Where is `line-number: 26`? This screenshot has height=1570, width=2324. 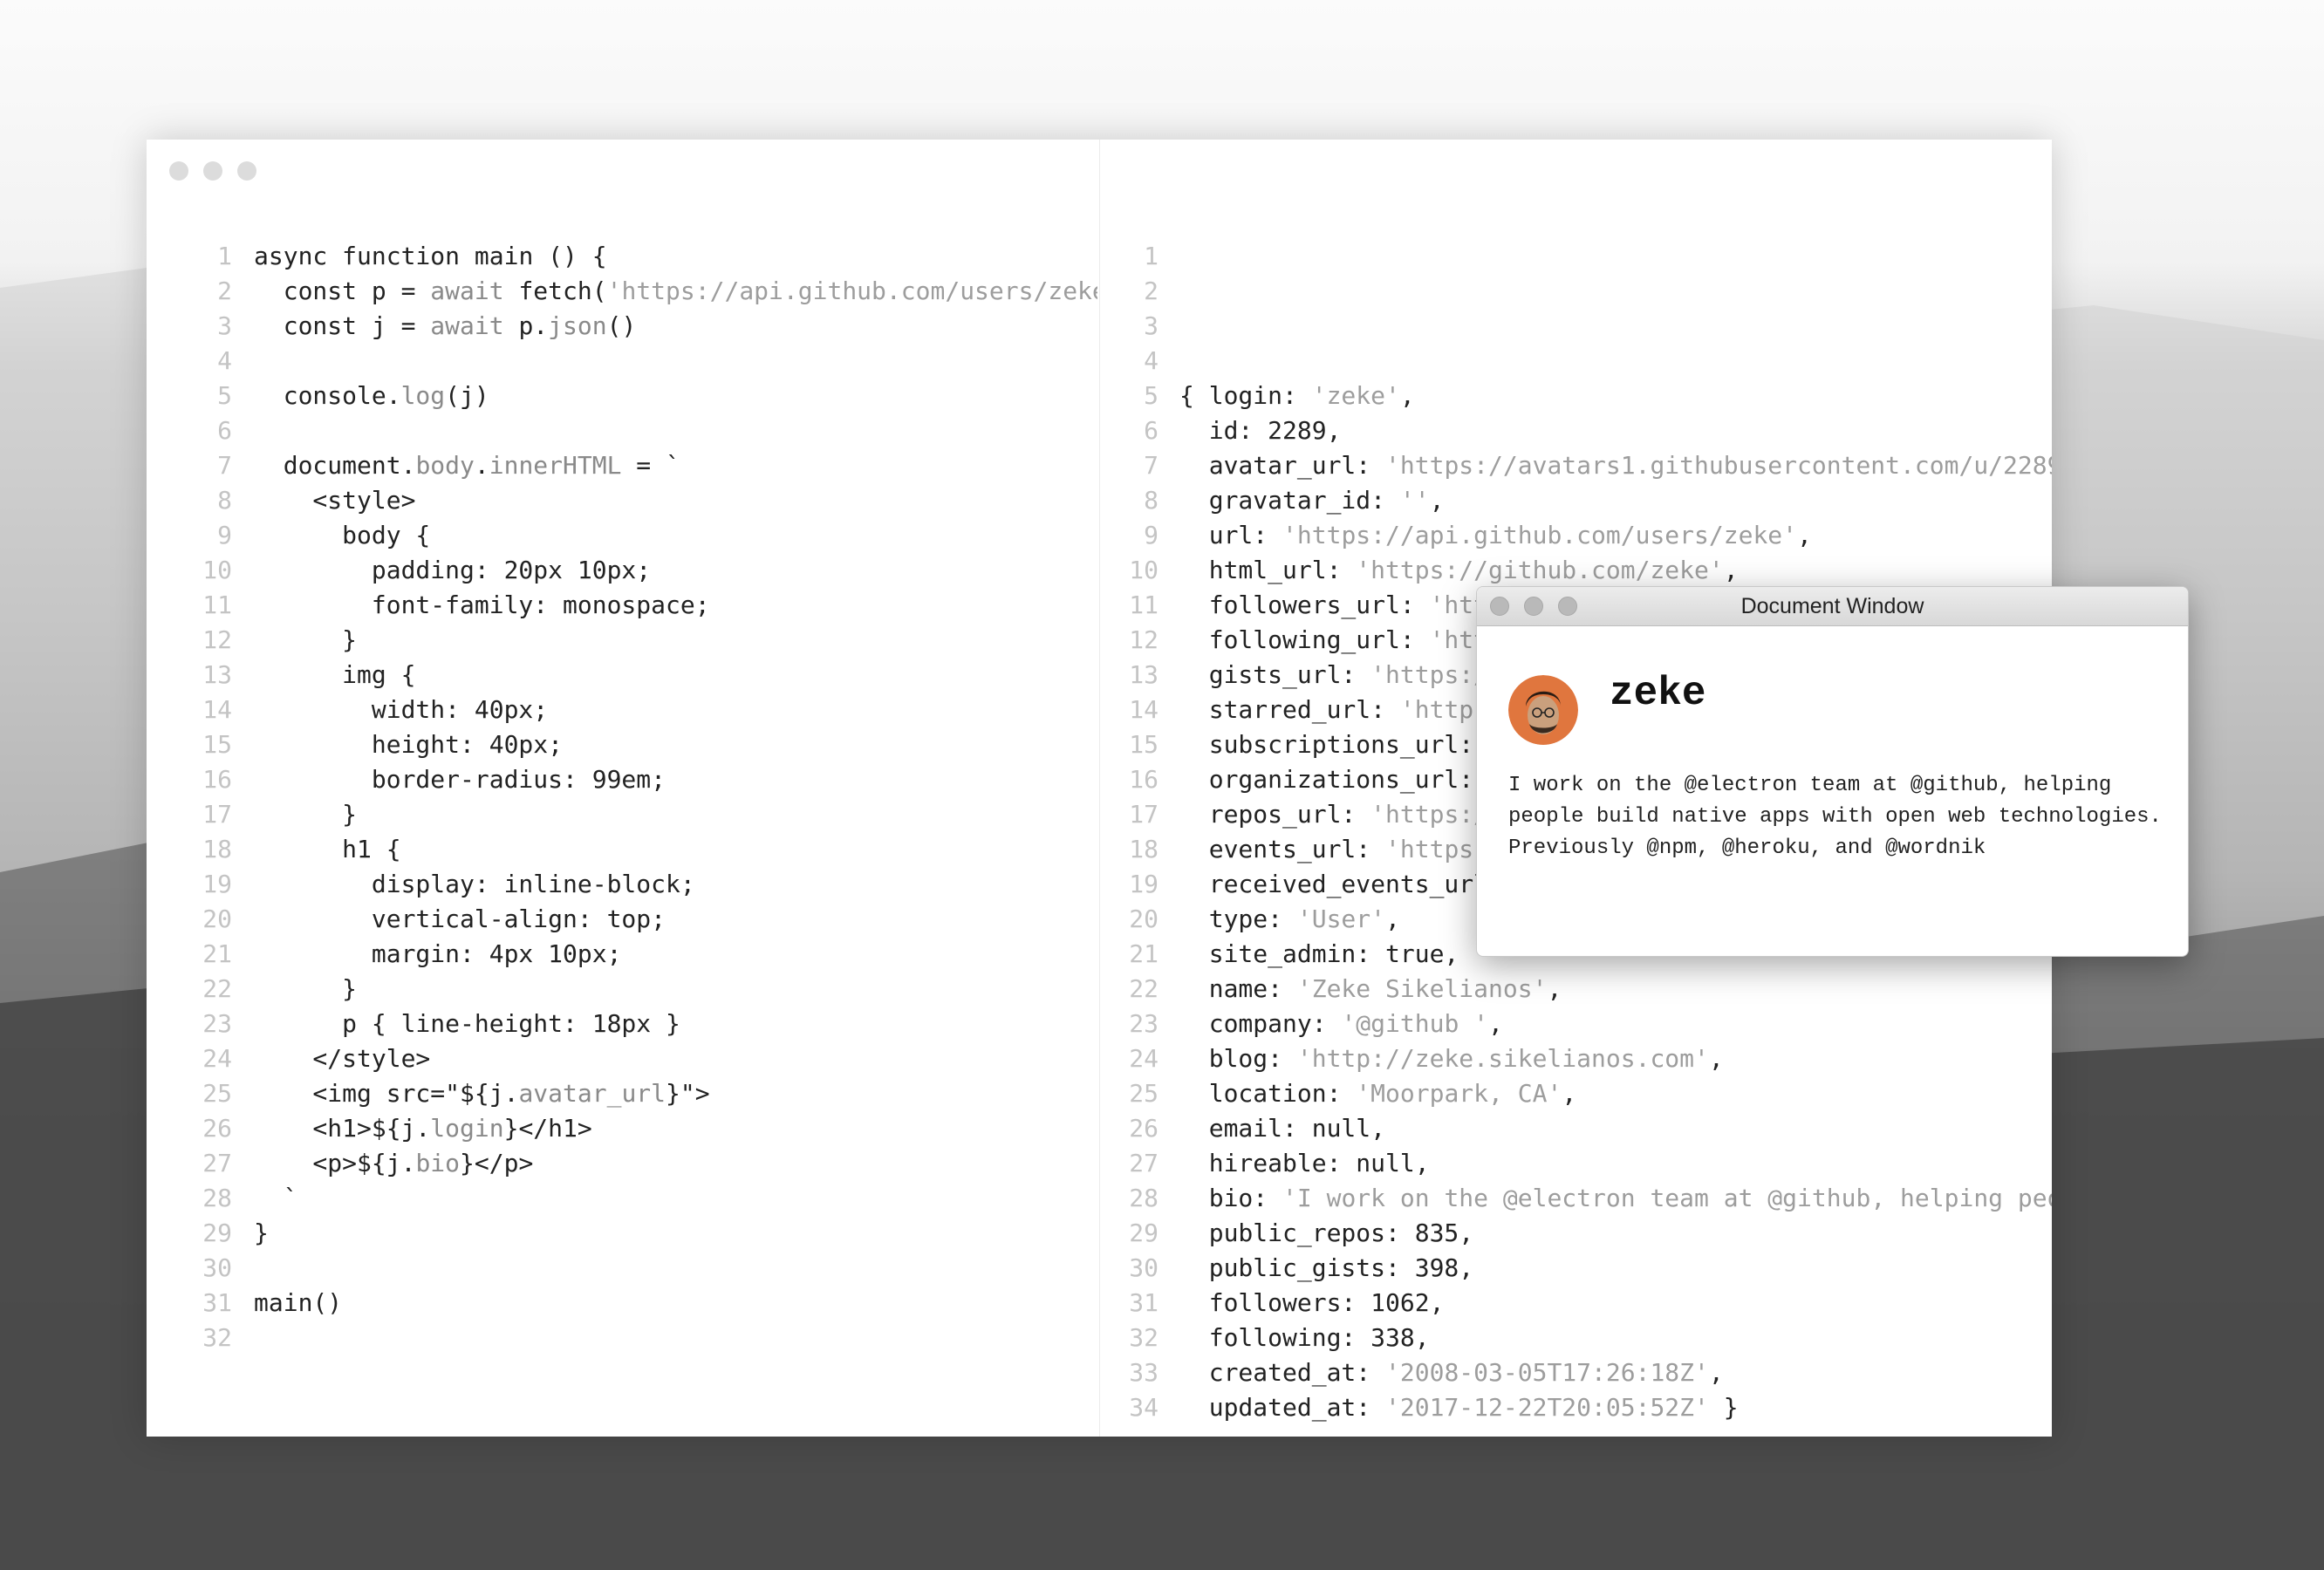
line-number: 26 is located at coordinates (217, 1128).